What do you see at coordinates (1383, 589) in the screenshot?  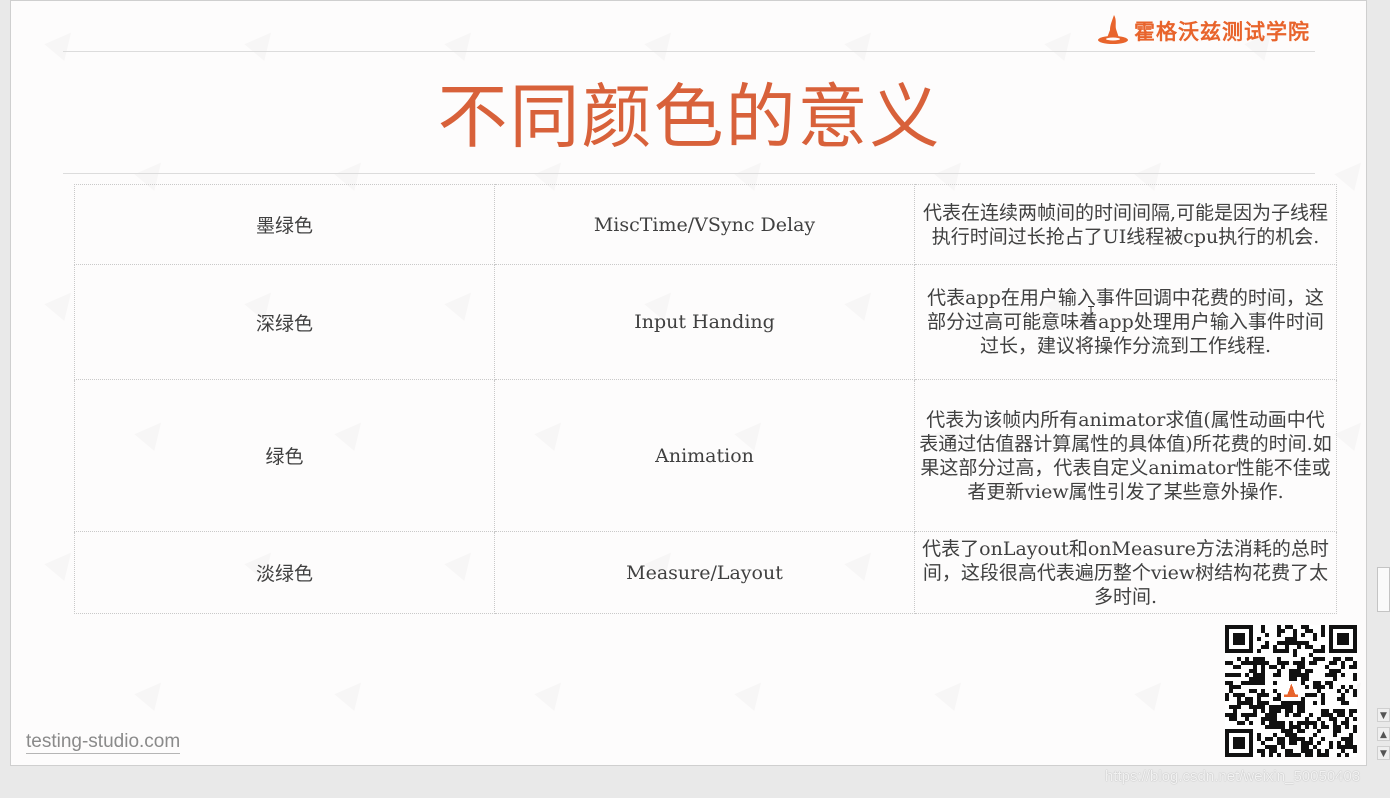 I see `scrollbar-thumb` at bounding box center [1383, 589].